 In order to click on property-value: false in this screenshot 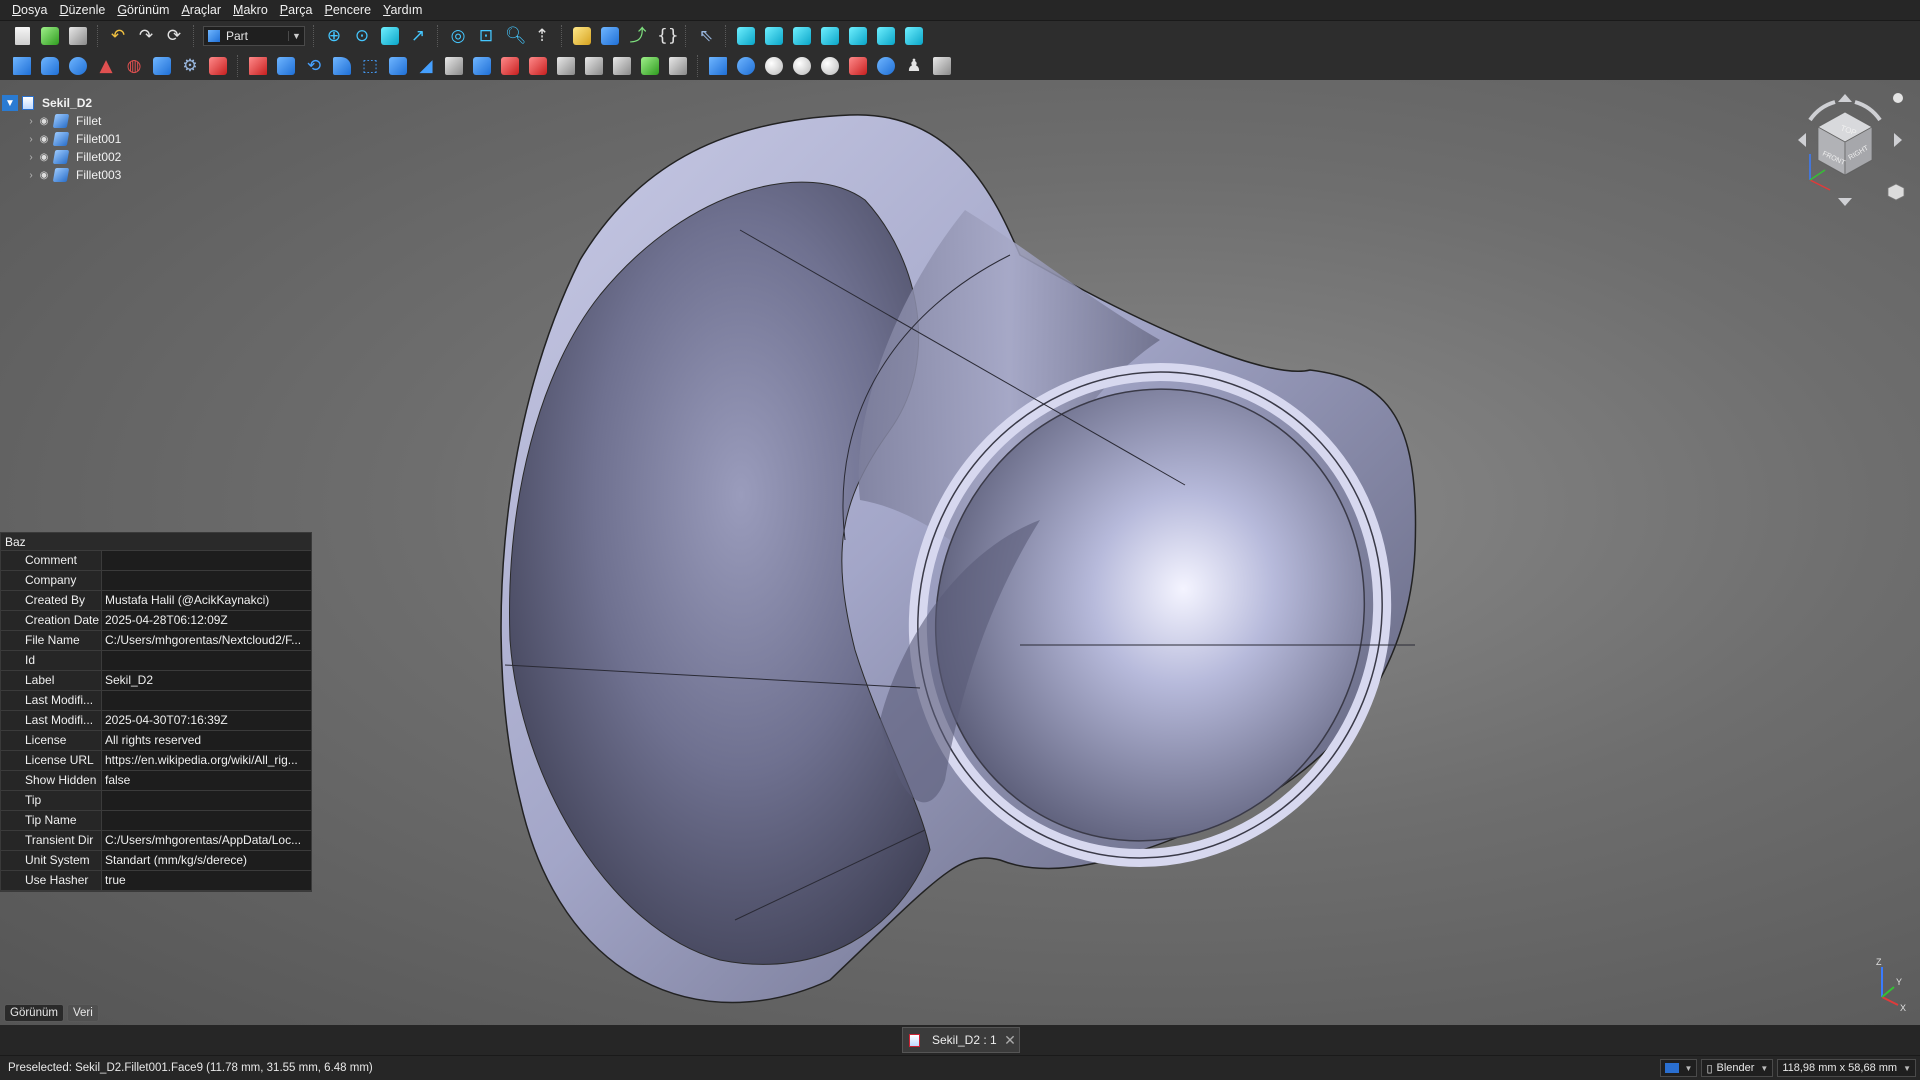, I will do `click(206, 780)`.